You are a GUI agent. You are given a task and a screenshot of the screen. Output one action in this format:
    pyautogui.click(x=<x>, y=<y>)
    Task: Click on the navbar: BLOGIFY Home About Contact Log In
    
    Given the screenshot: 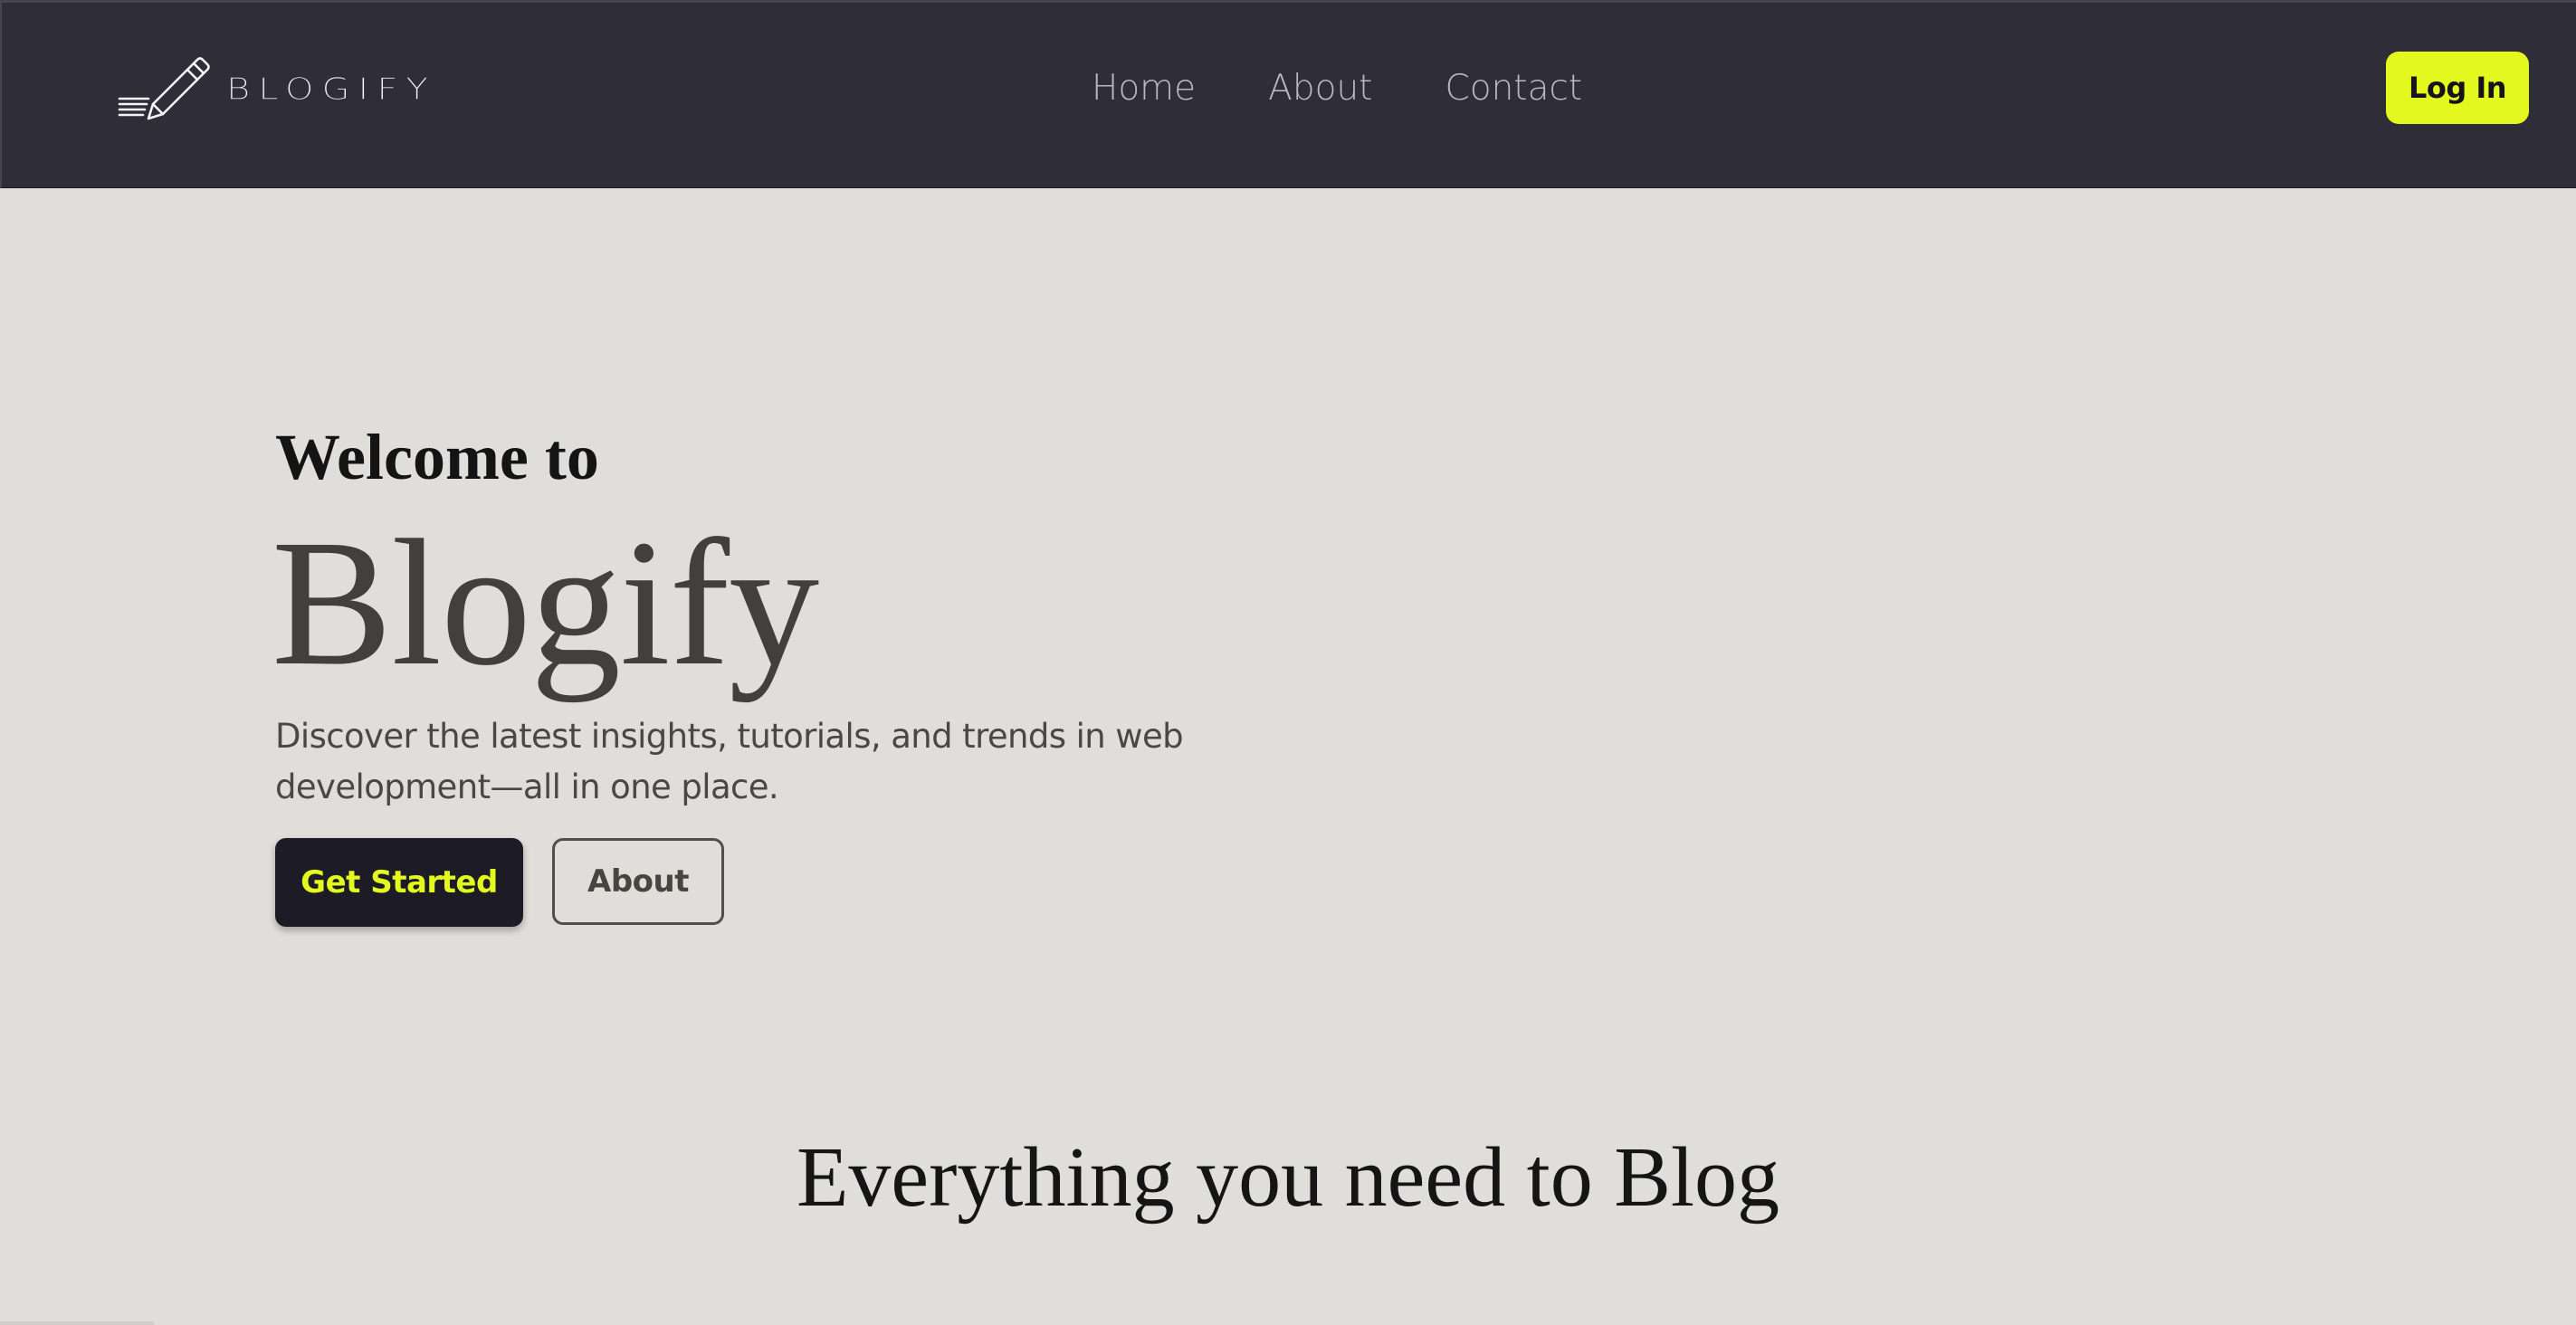 What is the action you would take?
    pyautogui.click(x=1288, y=94)
    